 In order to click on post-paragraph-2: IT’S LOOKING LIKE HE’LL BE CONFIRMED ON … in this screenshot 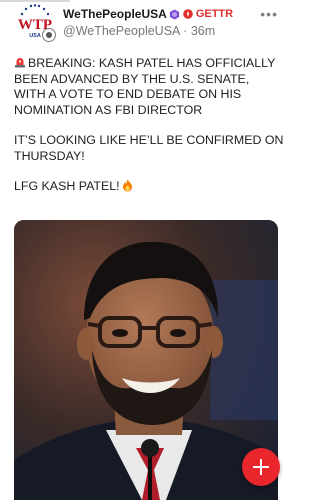, I will do `click(149, 148)`.